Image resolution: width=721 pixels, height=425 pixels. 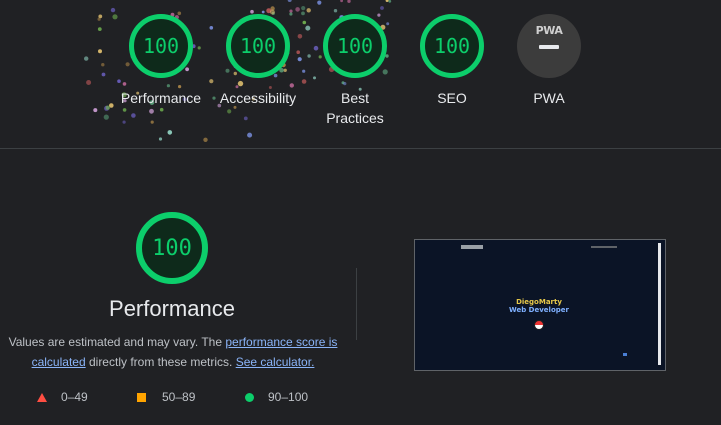 I want to click on final-screenshot-thumbnail: DiegoMarty Web Developer, so click(x=540, y=305).